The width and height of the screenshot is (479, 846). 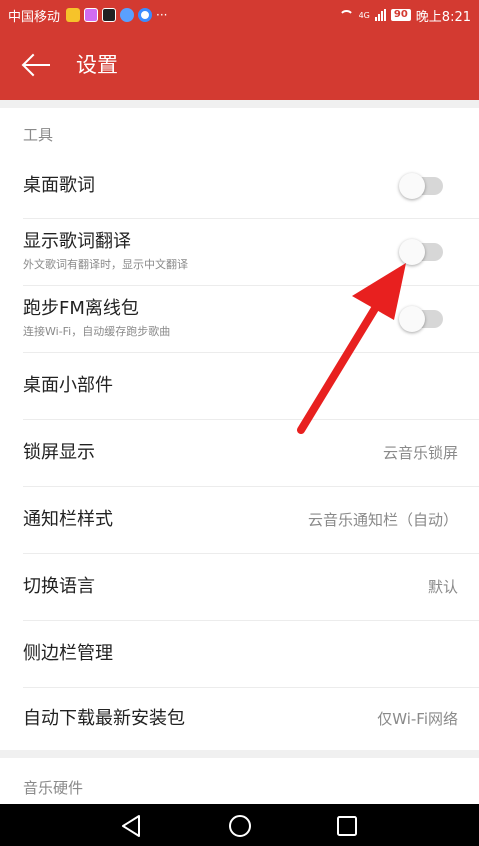 I want to click on page-title: 设置, so click(x=97, y=65).